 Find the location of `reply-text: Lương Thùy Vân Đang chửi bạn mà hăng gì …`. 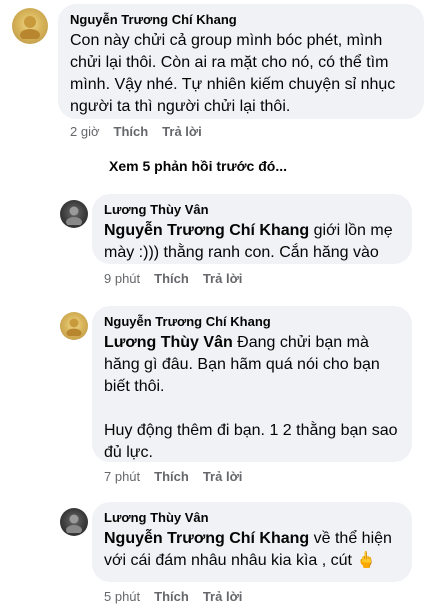

reply-text: Lương Thùy Vân Đang chửi bạn mà hăng gì … is located at coordinates (244, 364).